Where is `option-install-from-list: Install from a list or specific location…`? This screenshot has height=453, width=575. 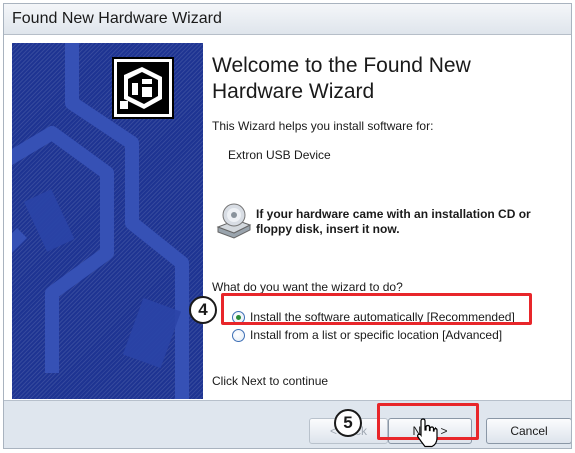
option-install-from-list: Install from a list or specific location… is located at coordinates (367, 335).